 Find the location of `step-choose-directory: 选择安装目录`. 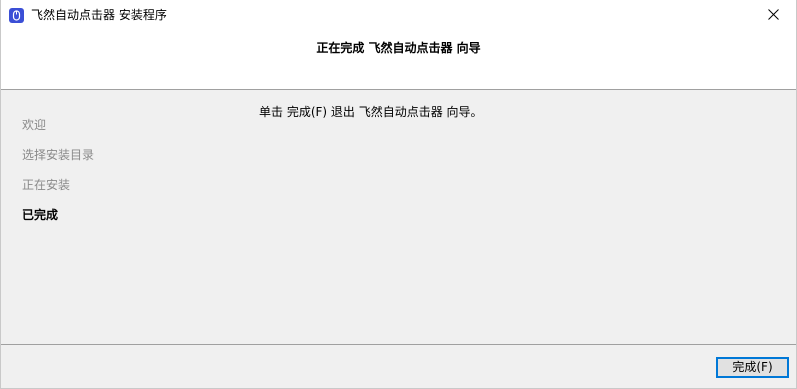

step-choose-directory: 选择安装目录 is located at coordinates (58, 155).